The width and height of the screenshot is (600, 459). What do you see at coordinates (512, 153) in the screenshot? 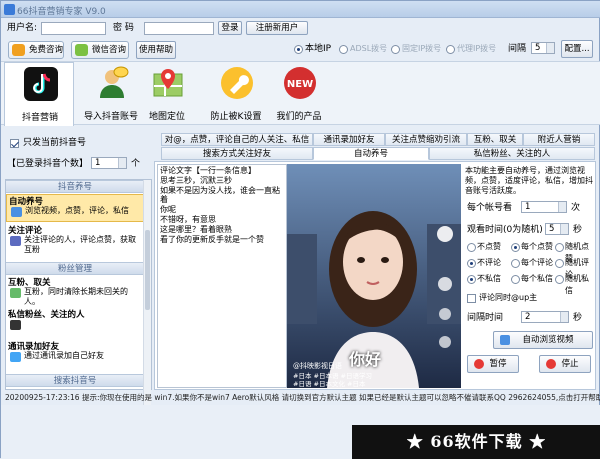
I see `tab-message-fans: 私信粉丝、关注的人` at bounding box center [512, 153].